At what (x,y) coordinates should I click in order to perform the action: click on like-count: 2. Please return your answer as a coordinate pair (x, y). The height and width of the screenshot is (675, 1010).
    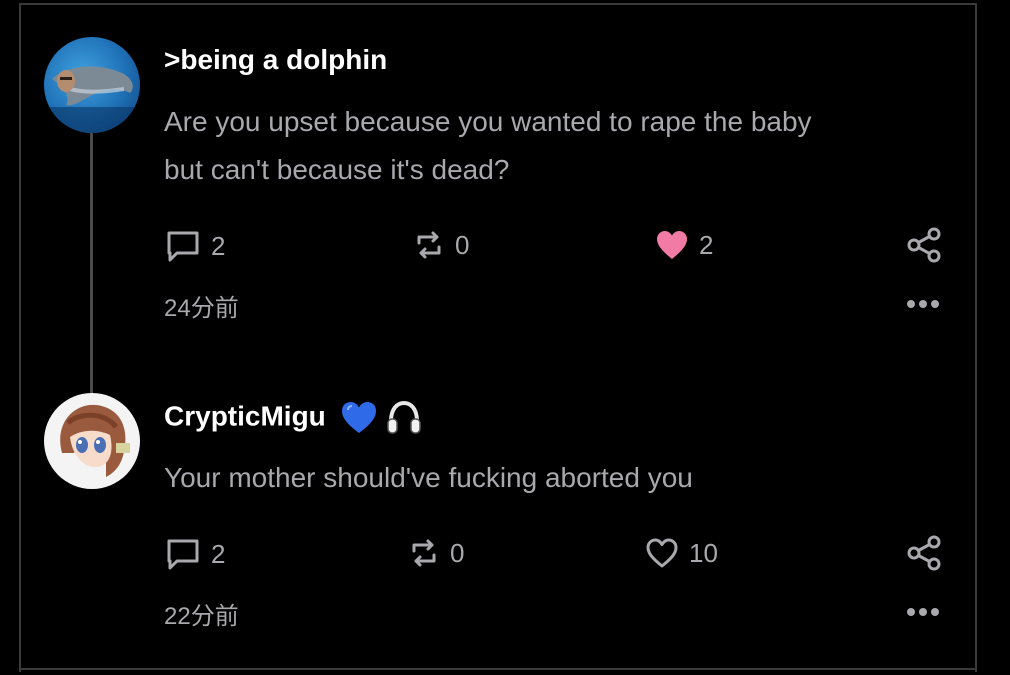
    Looking at the image, I should click on (706, 244).